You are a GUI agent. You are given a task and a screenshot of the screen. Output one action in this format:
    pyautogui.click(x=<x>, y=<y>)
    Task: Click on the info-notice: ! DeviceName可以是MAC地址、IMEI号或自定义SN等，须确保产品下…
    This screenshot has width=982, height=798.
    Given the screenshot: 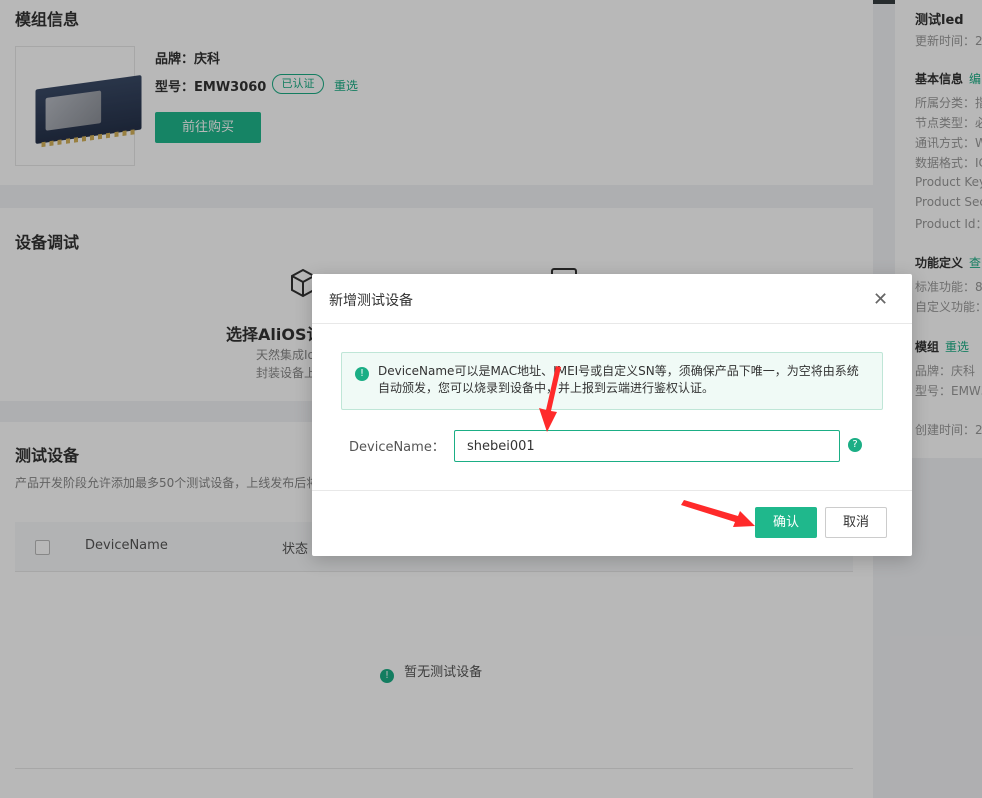 What is the action you would take?
    pyautogui.click(x=612, y=381)
    